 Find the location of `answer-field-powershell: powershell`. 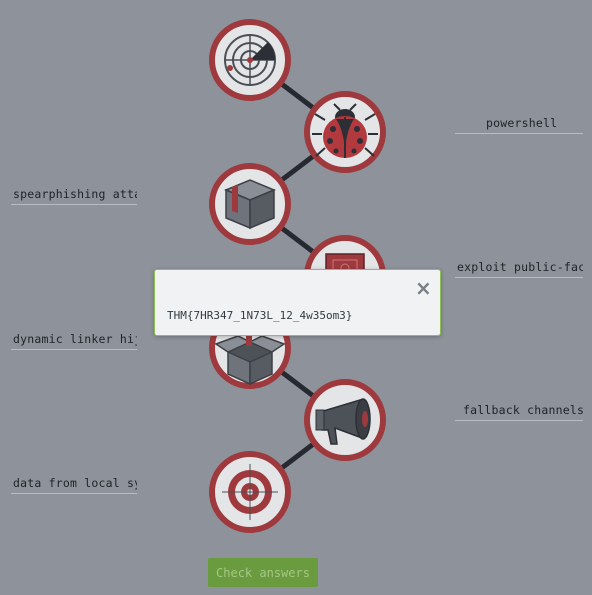

answer-field-powershell: powershell is located at coordinates (519, 124).